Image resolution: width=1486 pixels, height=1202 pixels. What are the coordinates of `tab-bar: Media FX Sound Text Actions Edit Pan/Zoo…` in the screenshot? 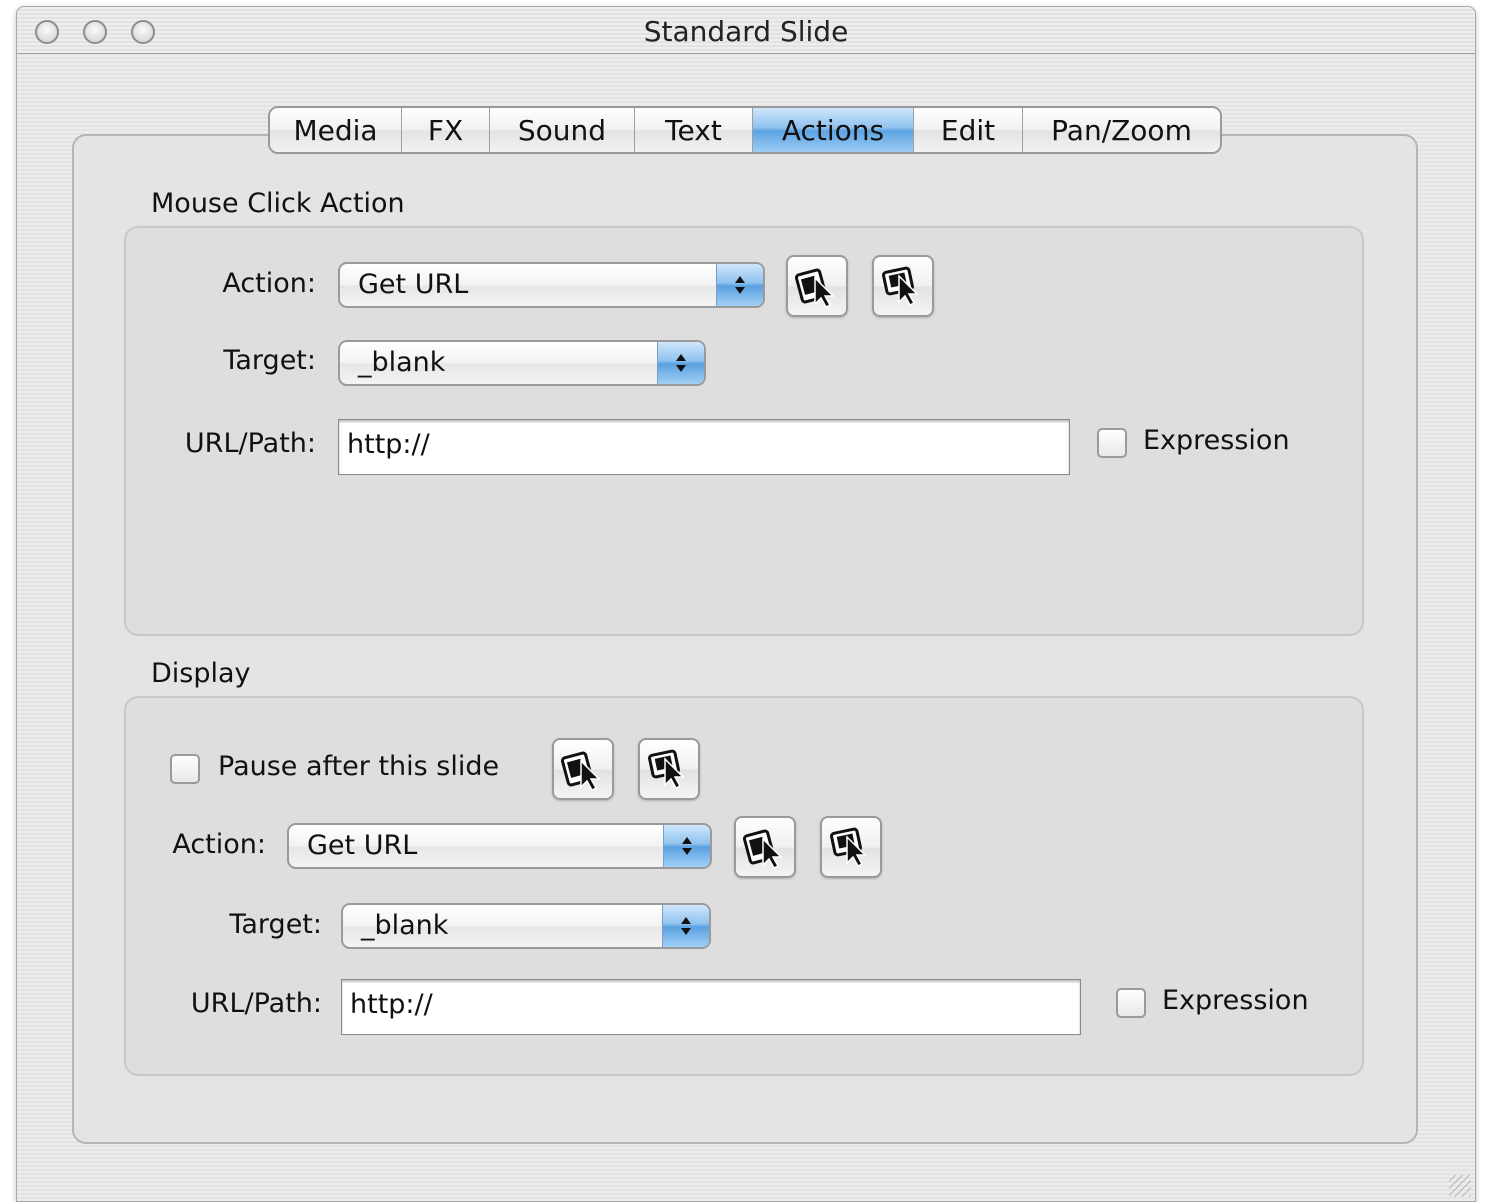 It's located at (745, 130).